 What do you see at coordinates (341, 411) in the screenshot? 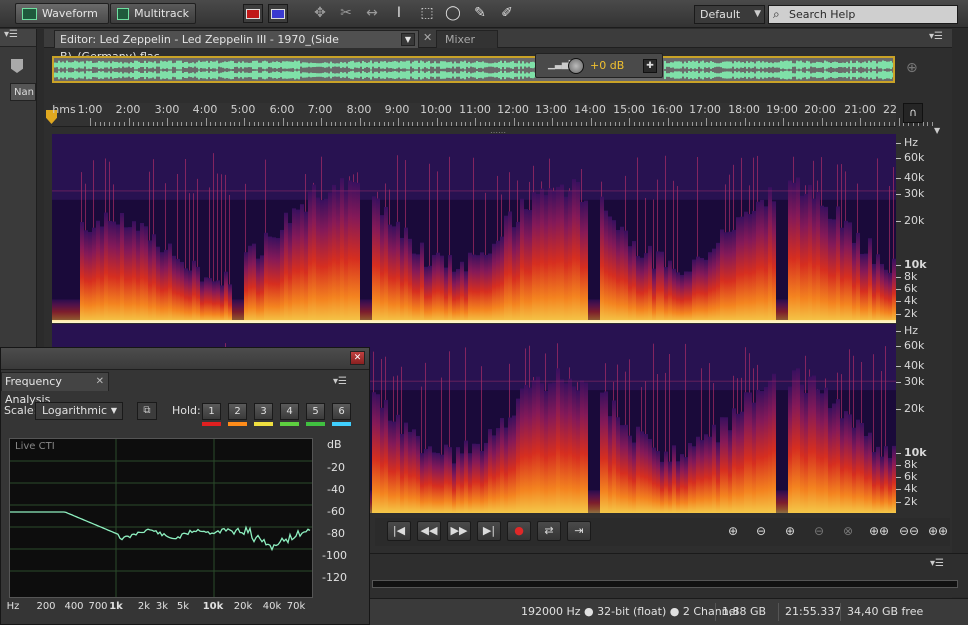
I see `hold-button-6: 6` at bounding box center [341, 411].